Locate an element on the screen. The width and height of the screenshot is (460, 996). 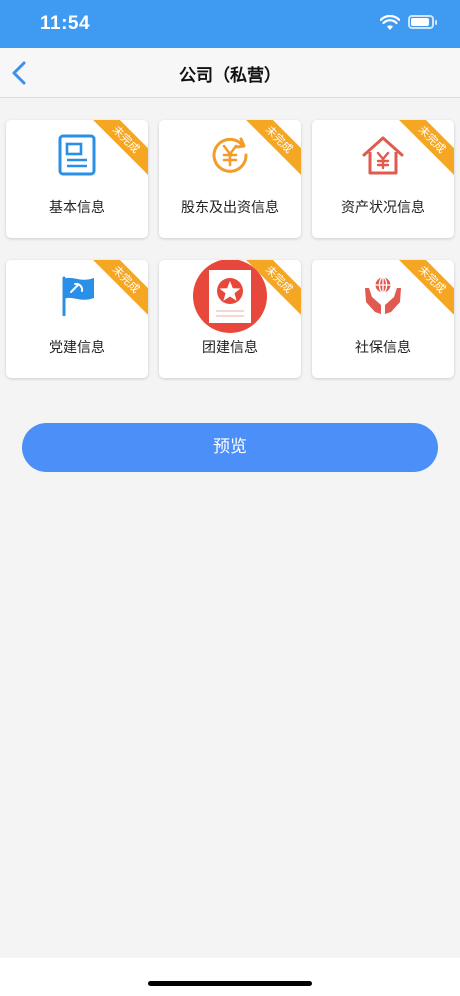
wifi-icon is located at coordinates (390, 22).